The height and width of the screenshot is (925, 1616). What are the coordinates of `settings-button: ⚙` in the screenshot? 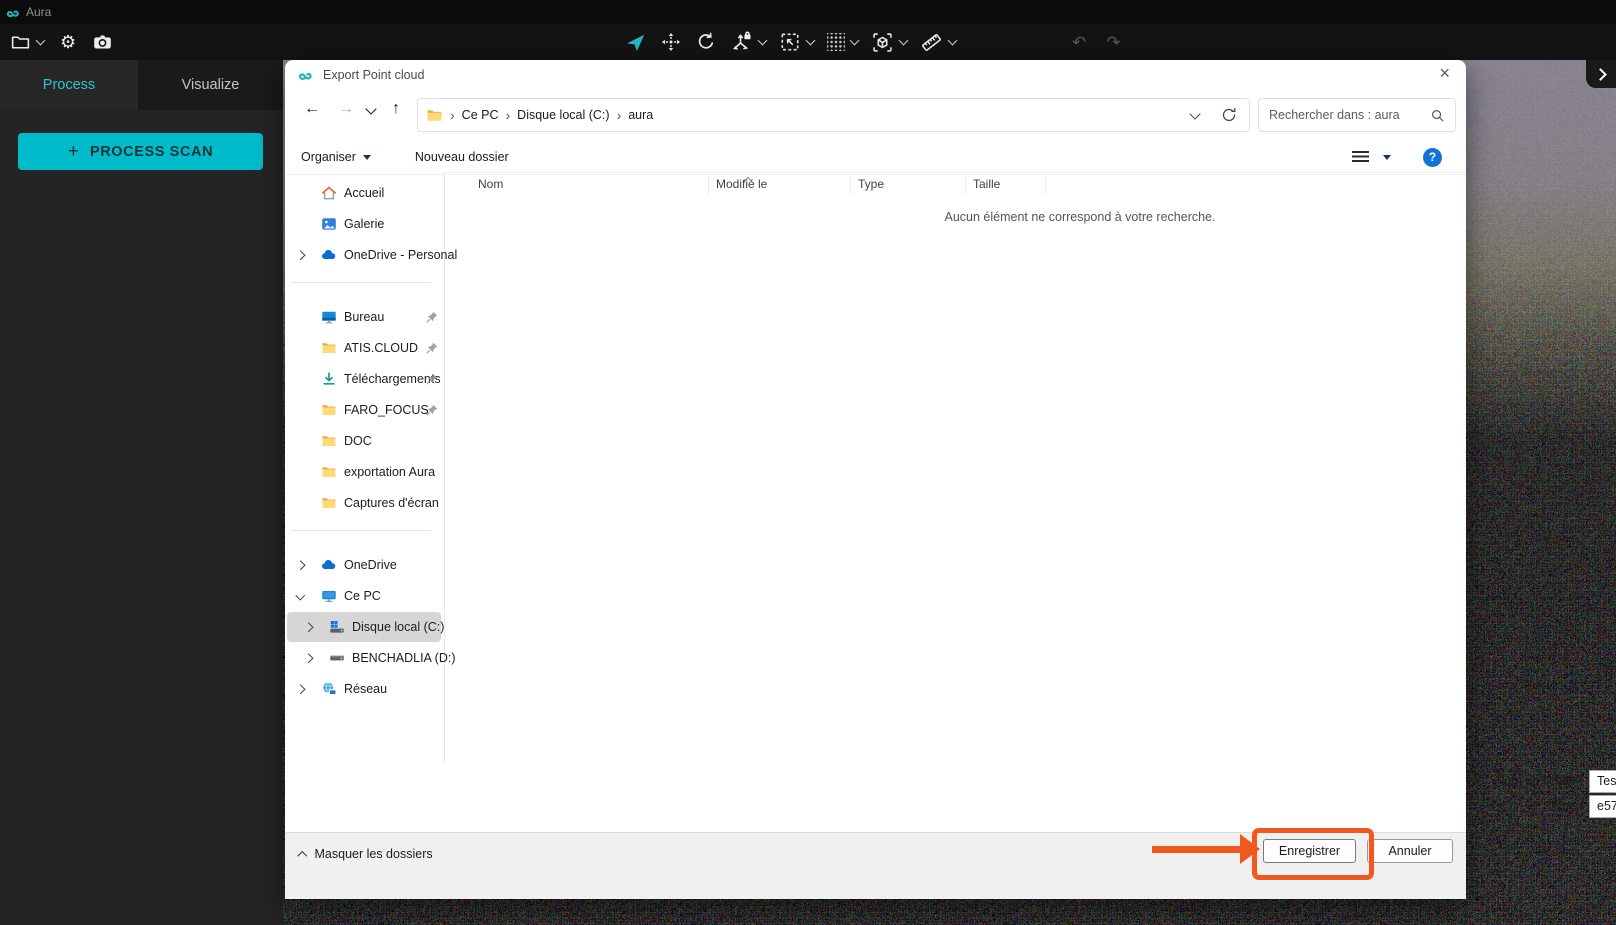 It's located at (68, 42).